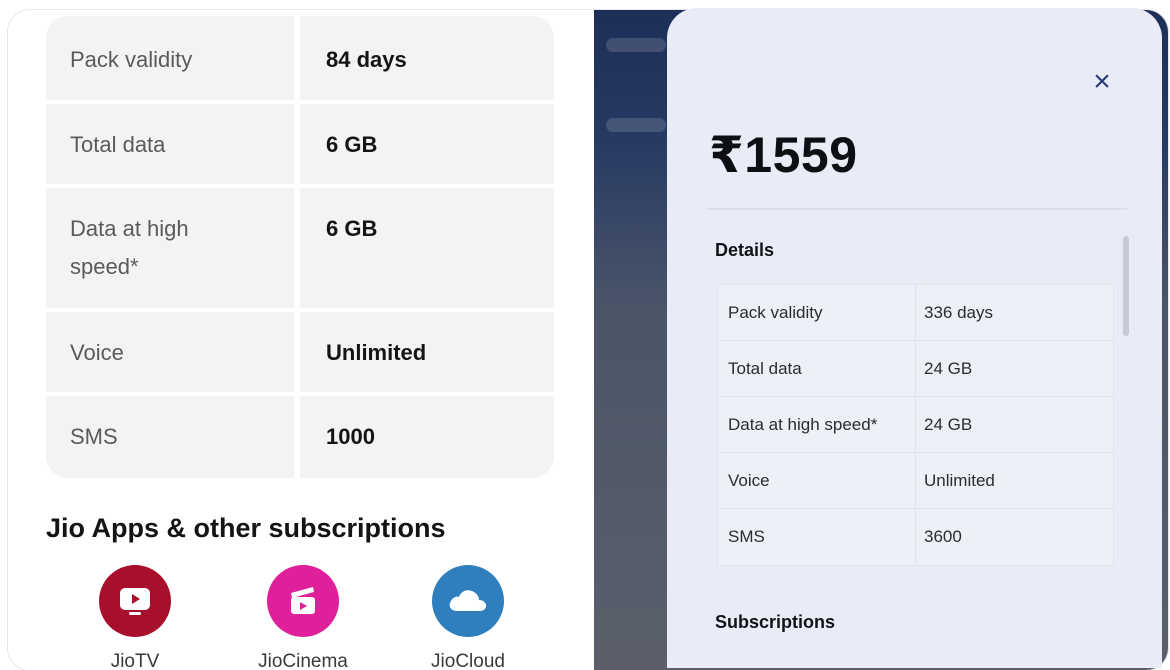 Image resolution: width=1170 pixels, height=670 pixels. I want to click on close-icon: ×, so click(1102, 82).